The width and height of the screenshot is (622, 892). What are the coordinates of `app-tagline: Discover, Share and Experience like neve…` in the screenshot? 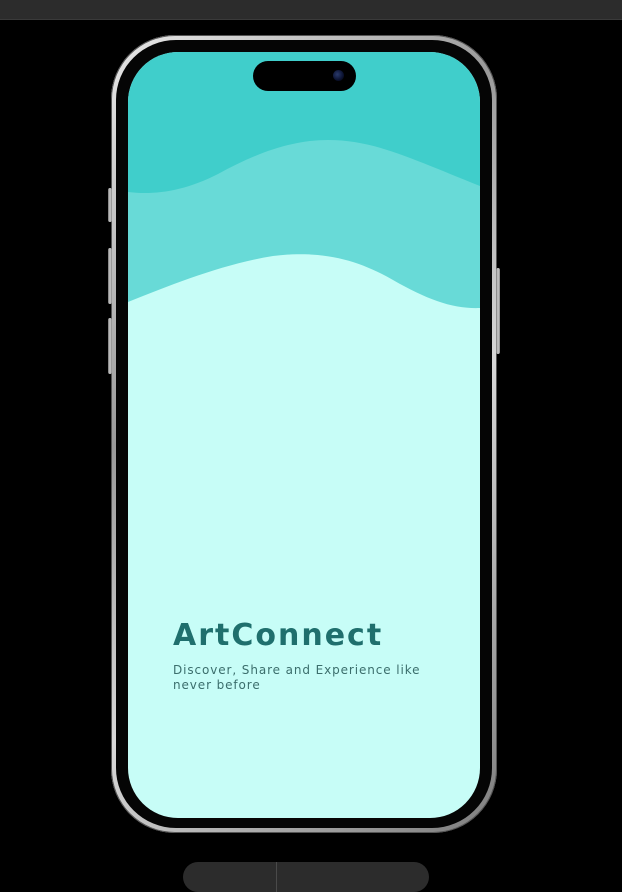 It's located at (297, 677).